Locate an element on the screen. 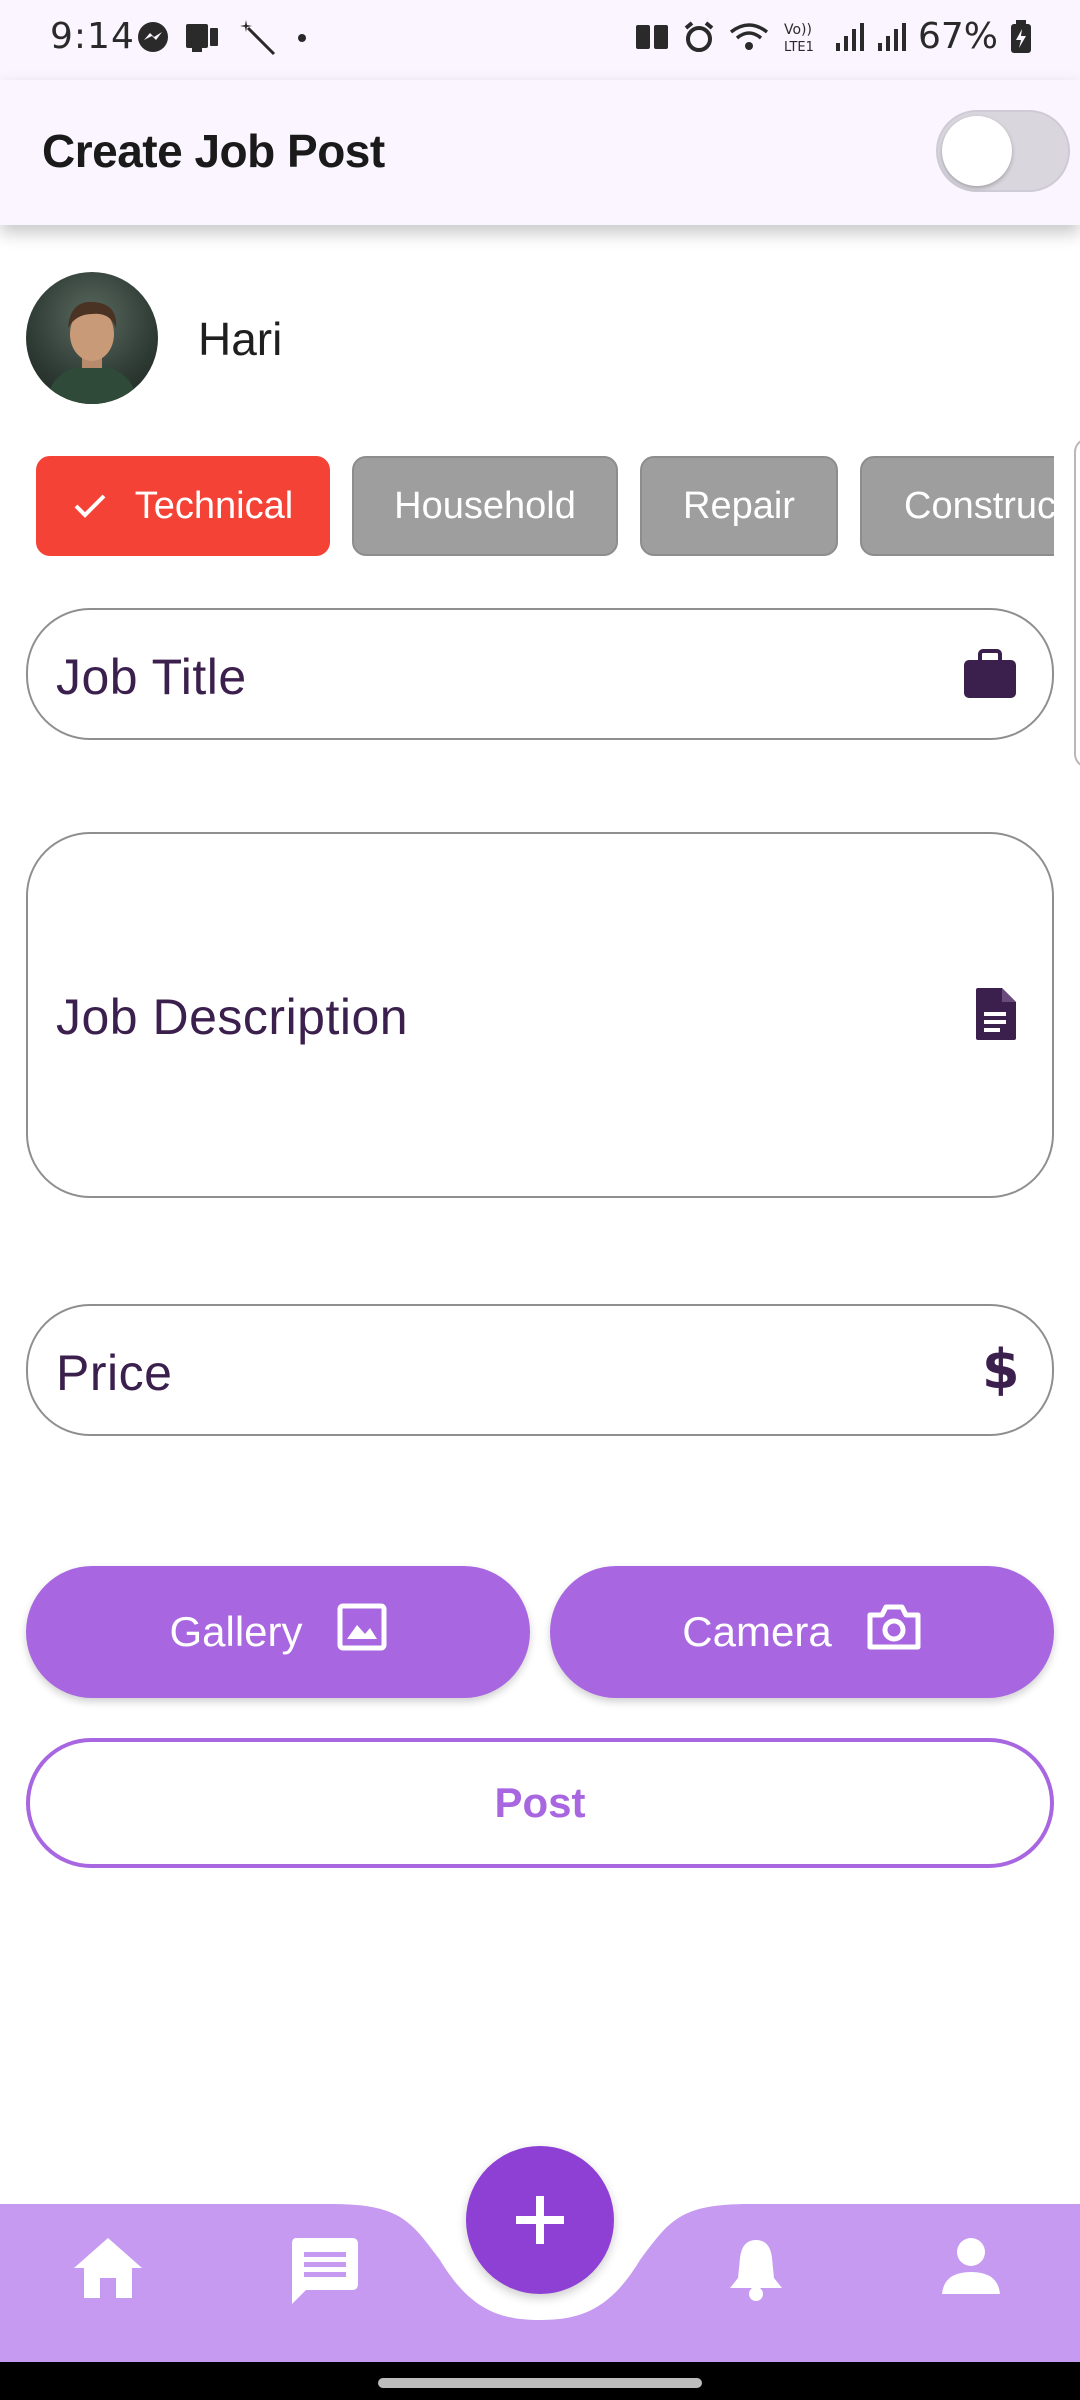  document-icon is located at coordinates (996, 1014).